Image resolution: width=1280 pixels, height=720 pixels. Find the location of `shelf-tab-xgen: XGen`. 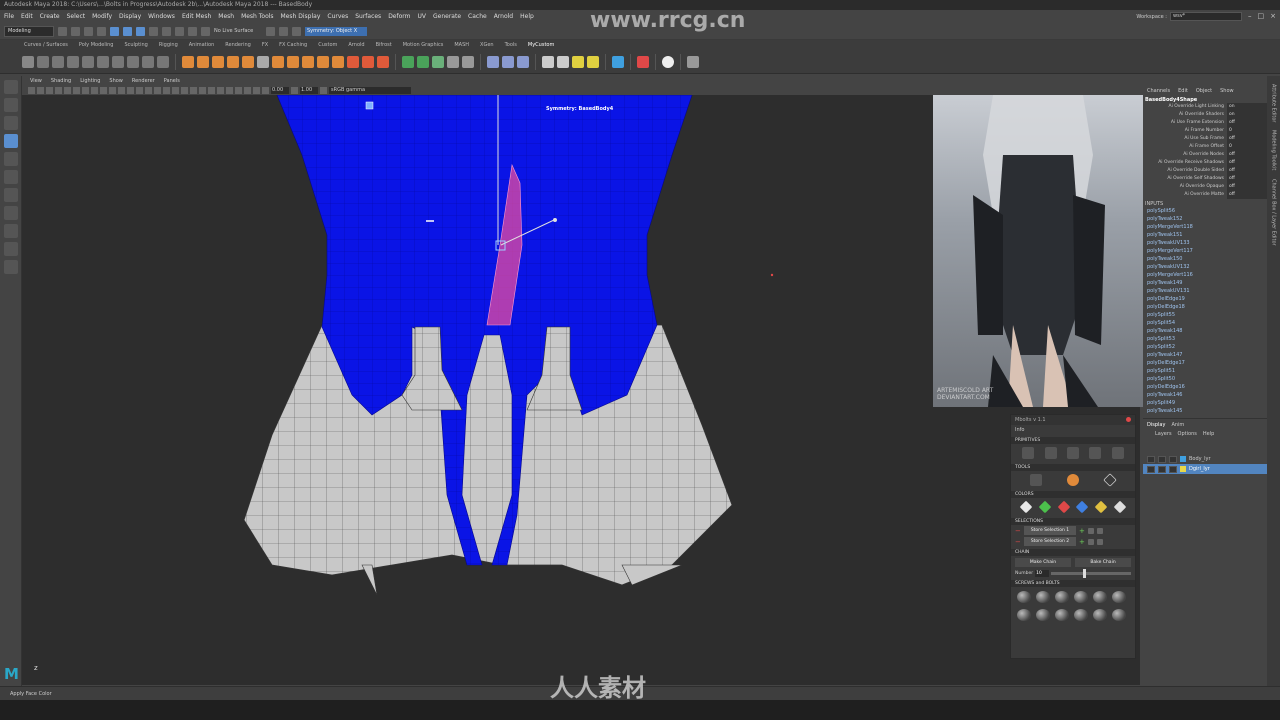

shelf-tab-xgen: XGen is located at coordinates (487, 45).